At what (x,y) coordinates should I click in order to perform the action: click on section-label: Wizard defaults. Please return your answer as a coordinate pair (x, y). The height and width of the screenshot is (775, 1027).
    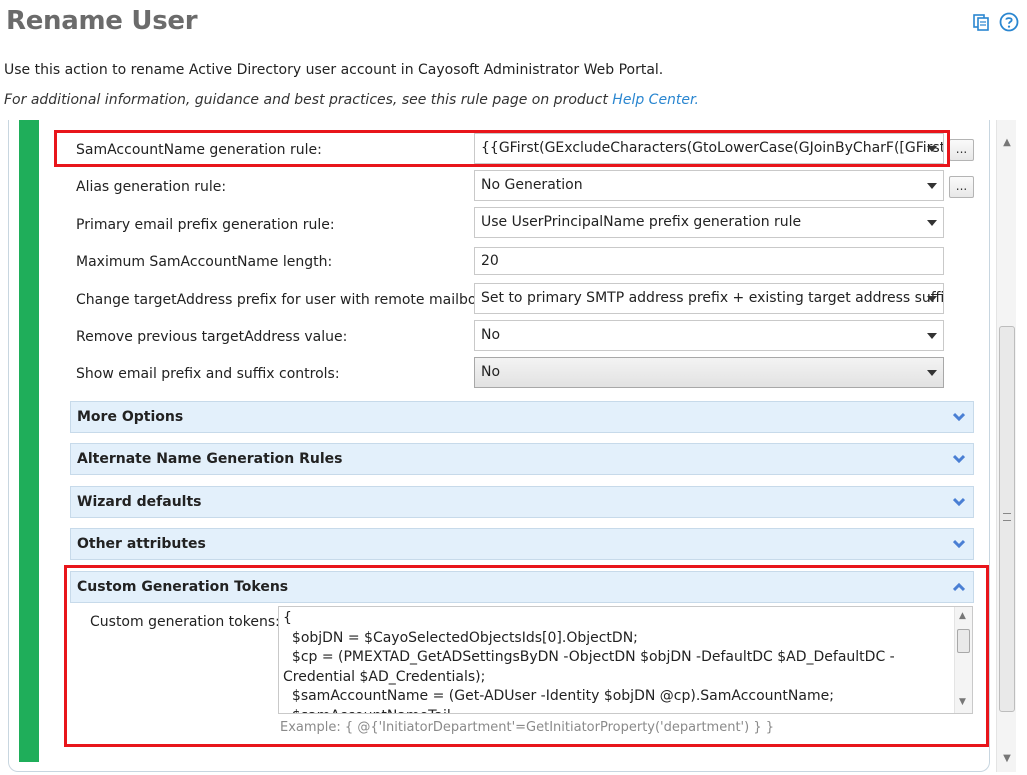
    Looking at the image, I should click on (139, 502).